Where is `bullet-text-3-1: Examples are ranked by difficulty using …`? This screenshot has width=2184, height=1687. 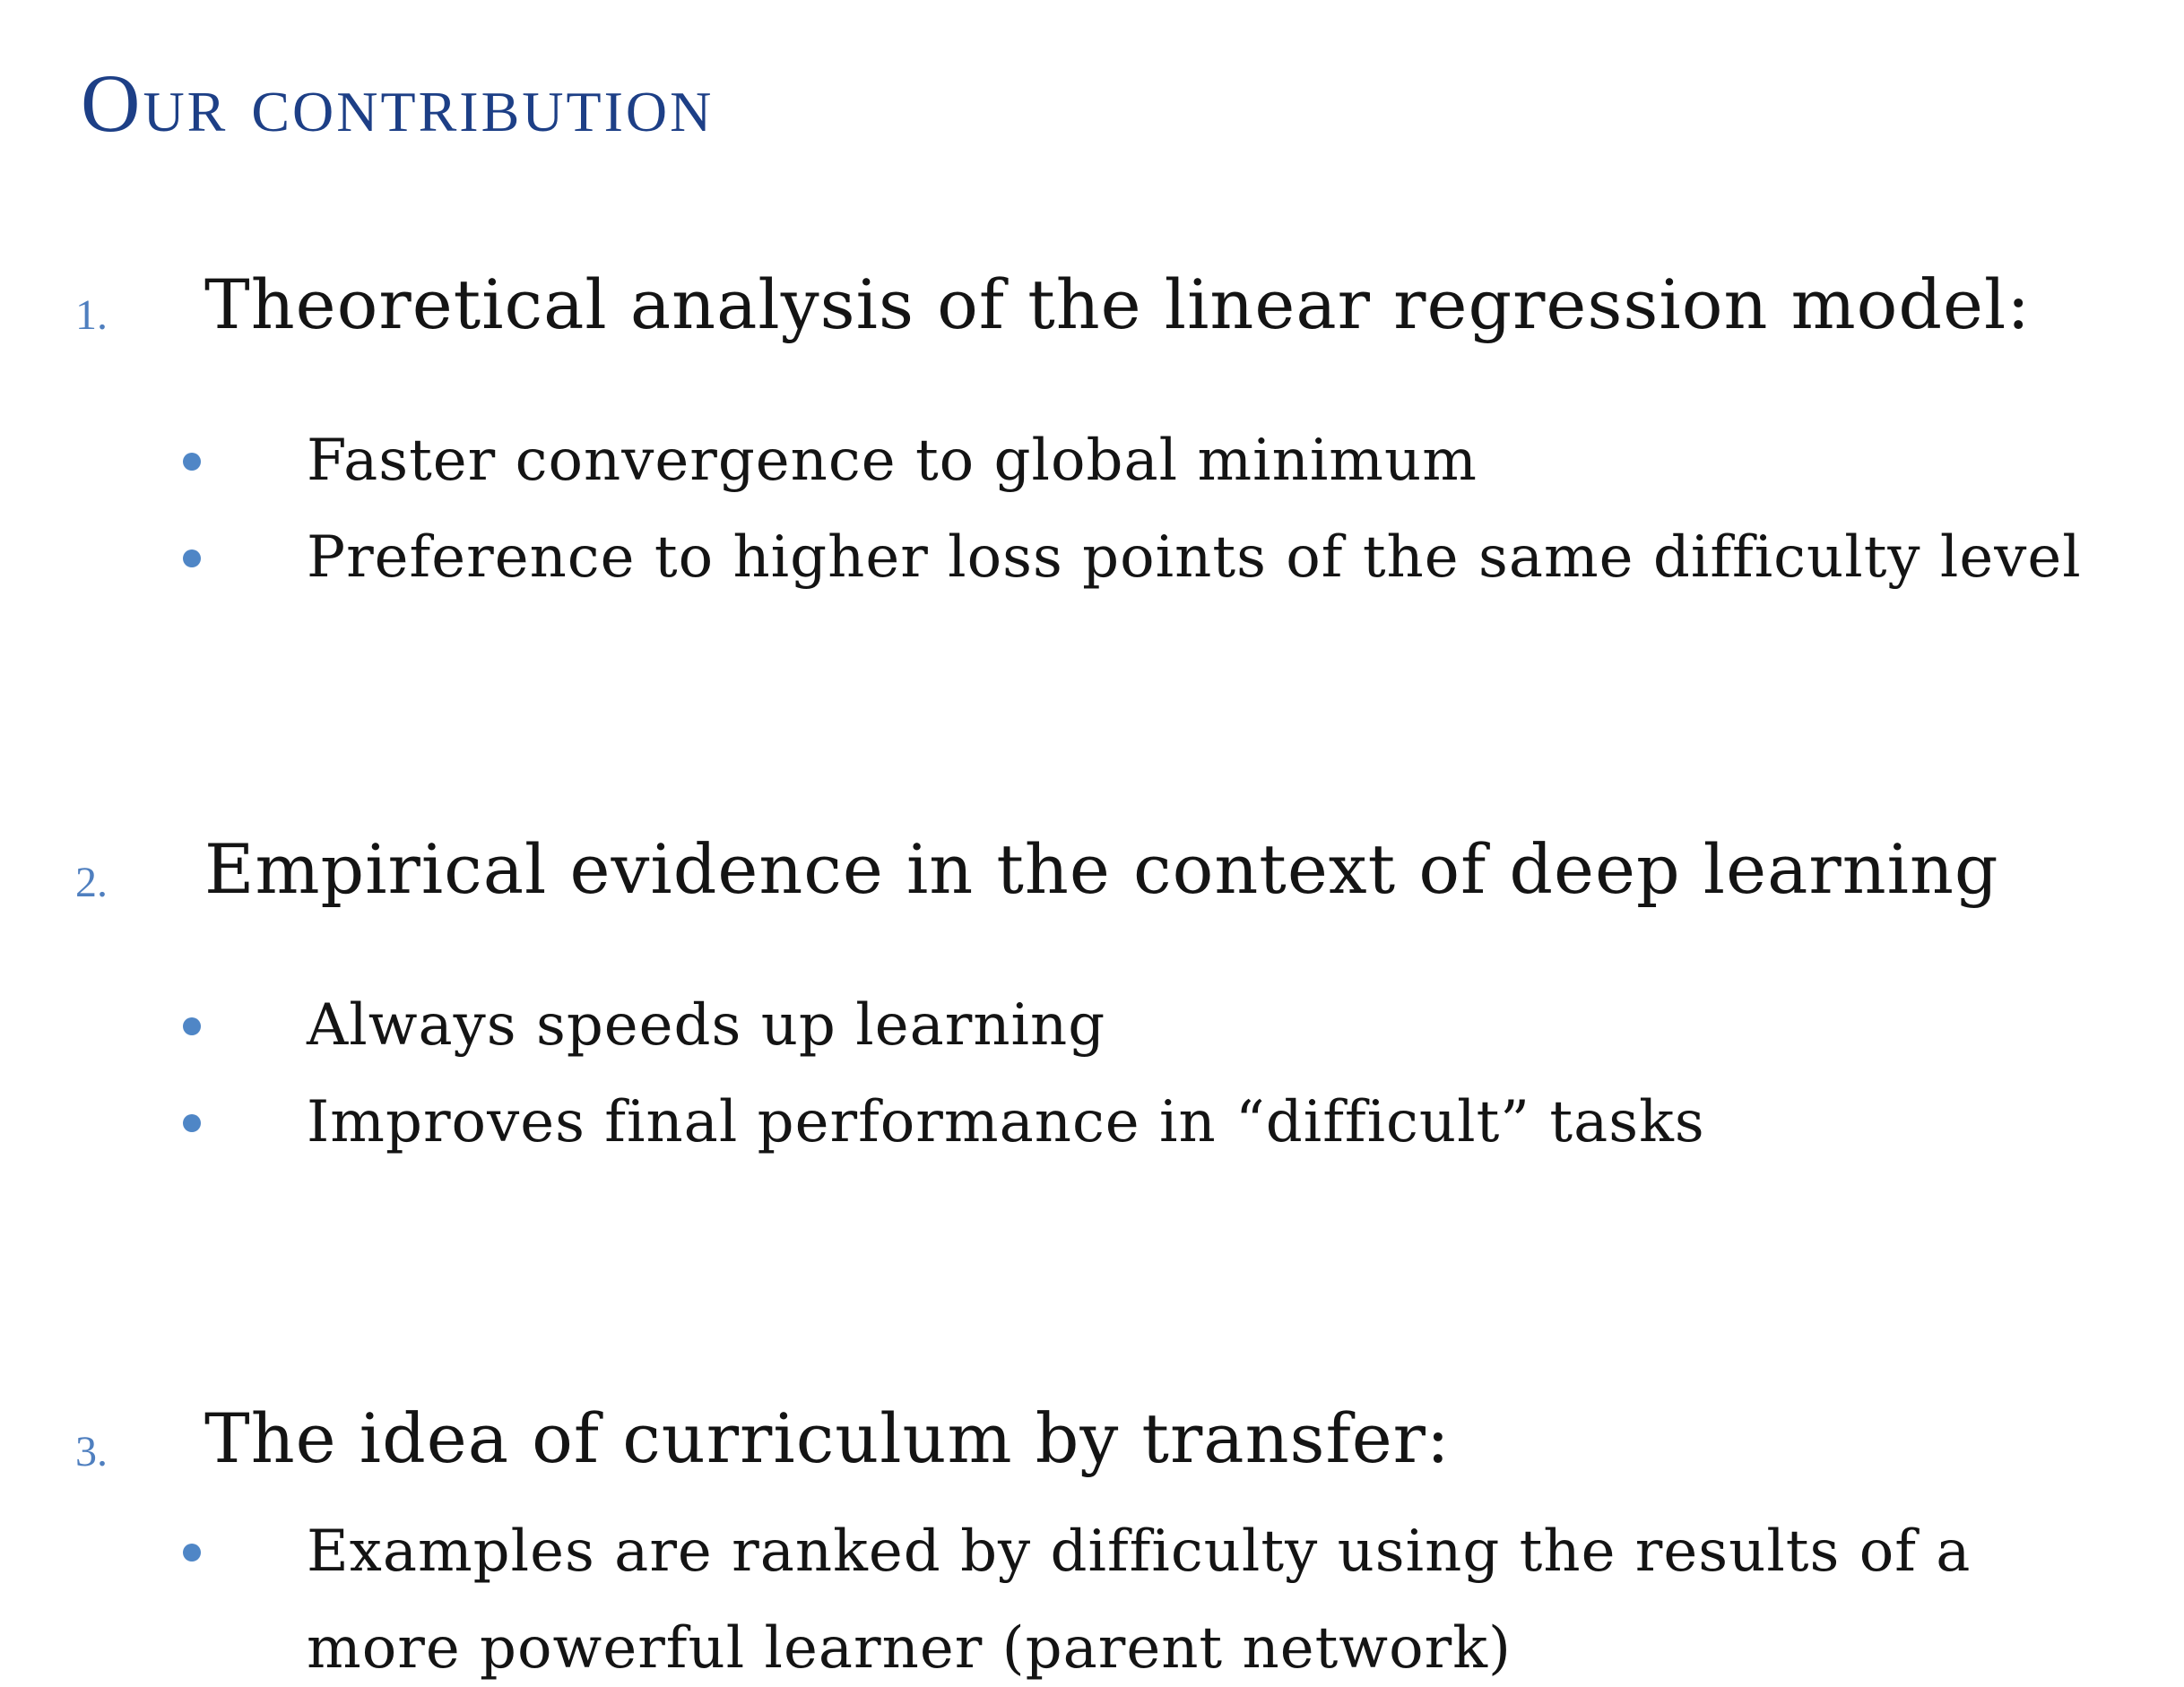
bullet-text-3-1: Examples are ranked by difficulty using … is located at coordinates (1139, 1600).